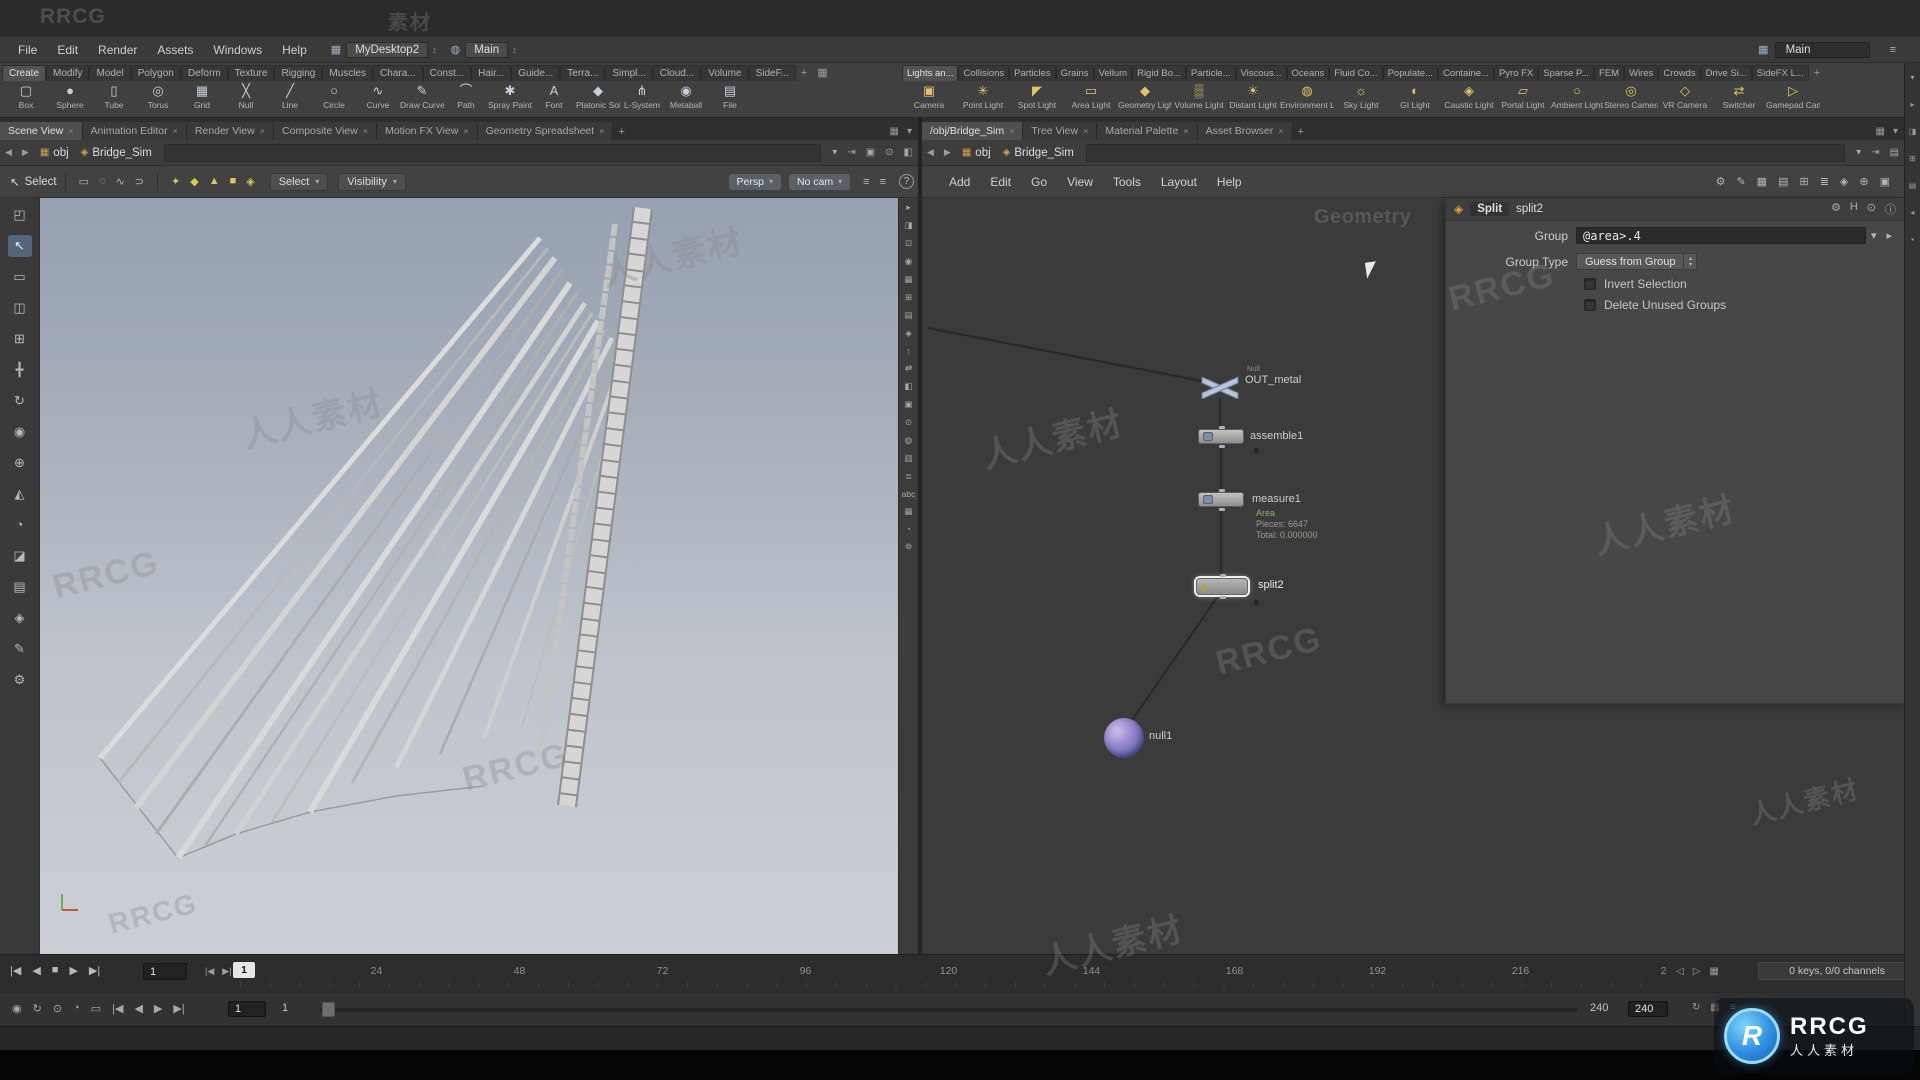  I want to click on linked-editor-field: Main, so click(1822, 49).